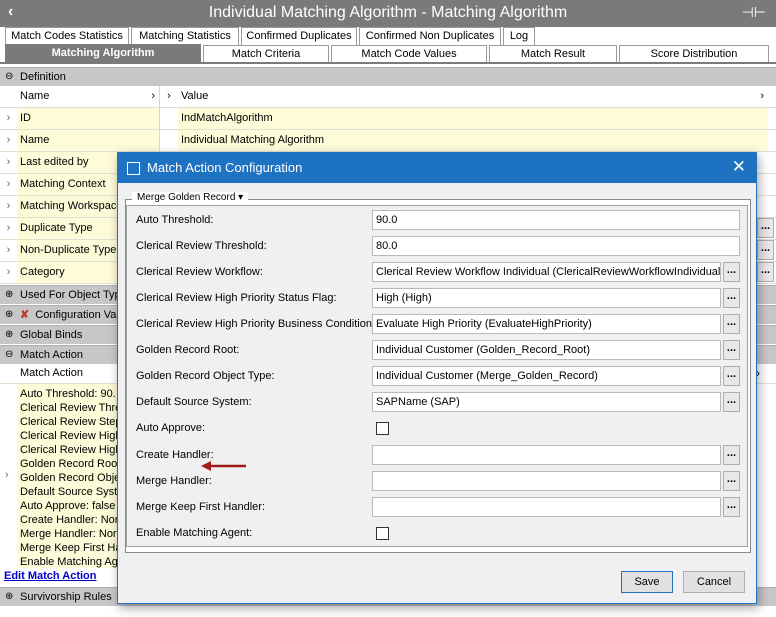  I want to click on row-marker, so click(8, 96).